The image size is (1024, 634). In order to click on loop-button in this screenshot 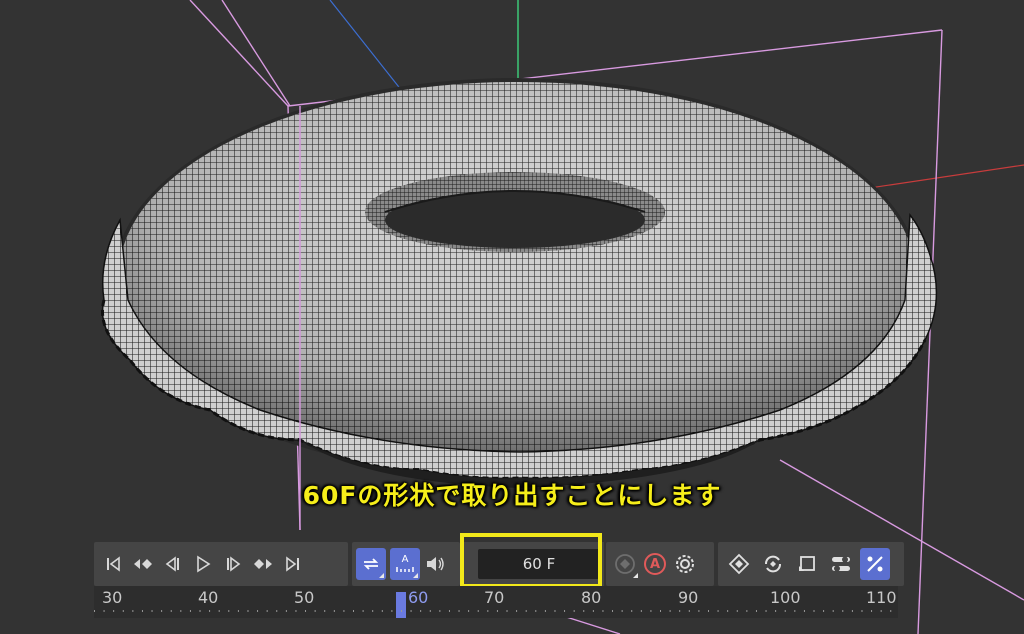, I will do `click(371, 564)`.